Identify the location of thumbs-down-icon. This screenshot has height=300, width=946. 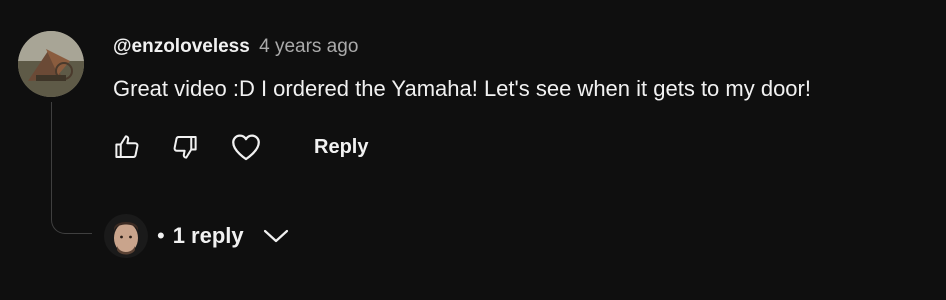
(185, 147).